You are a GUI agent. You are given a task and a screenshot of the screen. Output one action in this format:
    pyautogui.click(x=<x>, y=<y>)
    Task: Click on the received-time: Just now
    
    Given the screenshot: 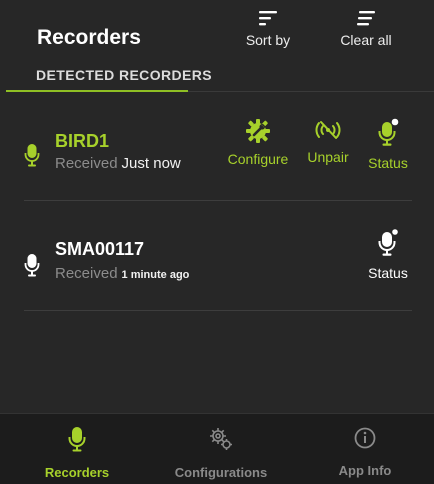 What is the action you would take?
    pyautogui.click(x=151, y=163)
    